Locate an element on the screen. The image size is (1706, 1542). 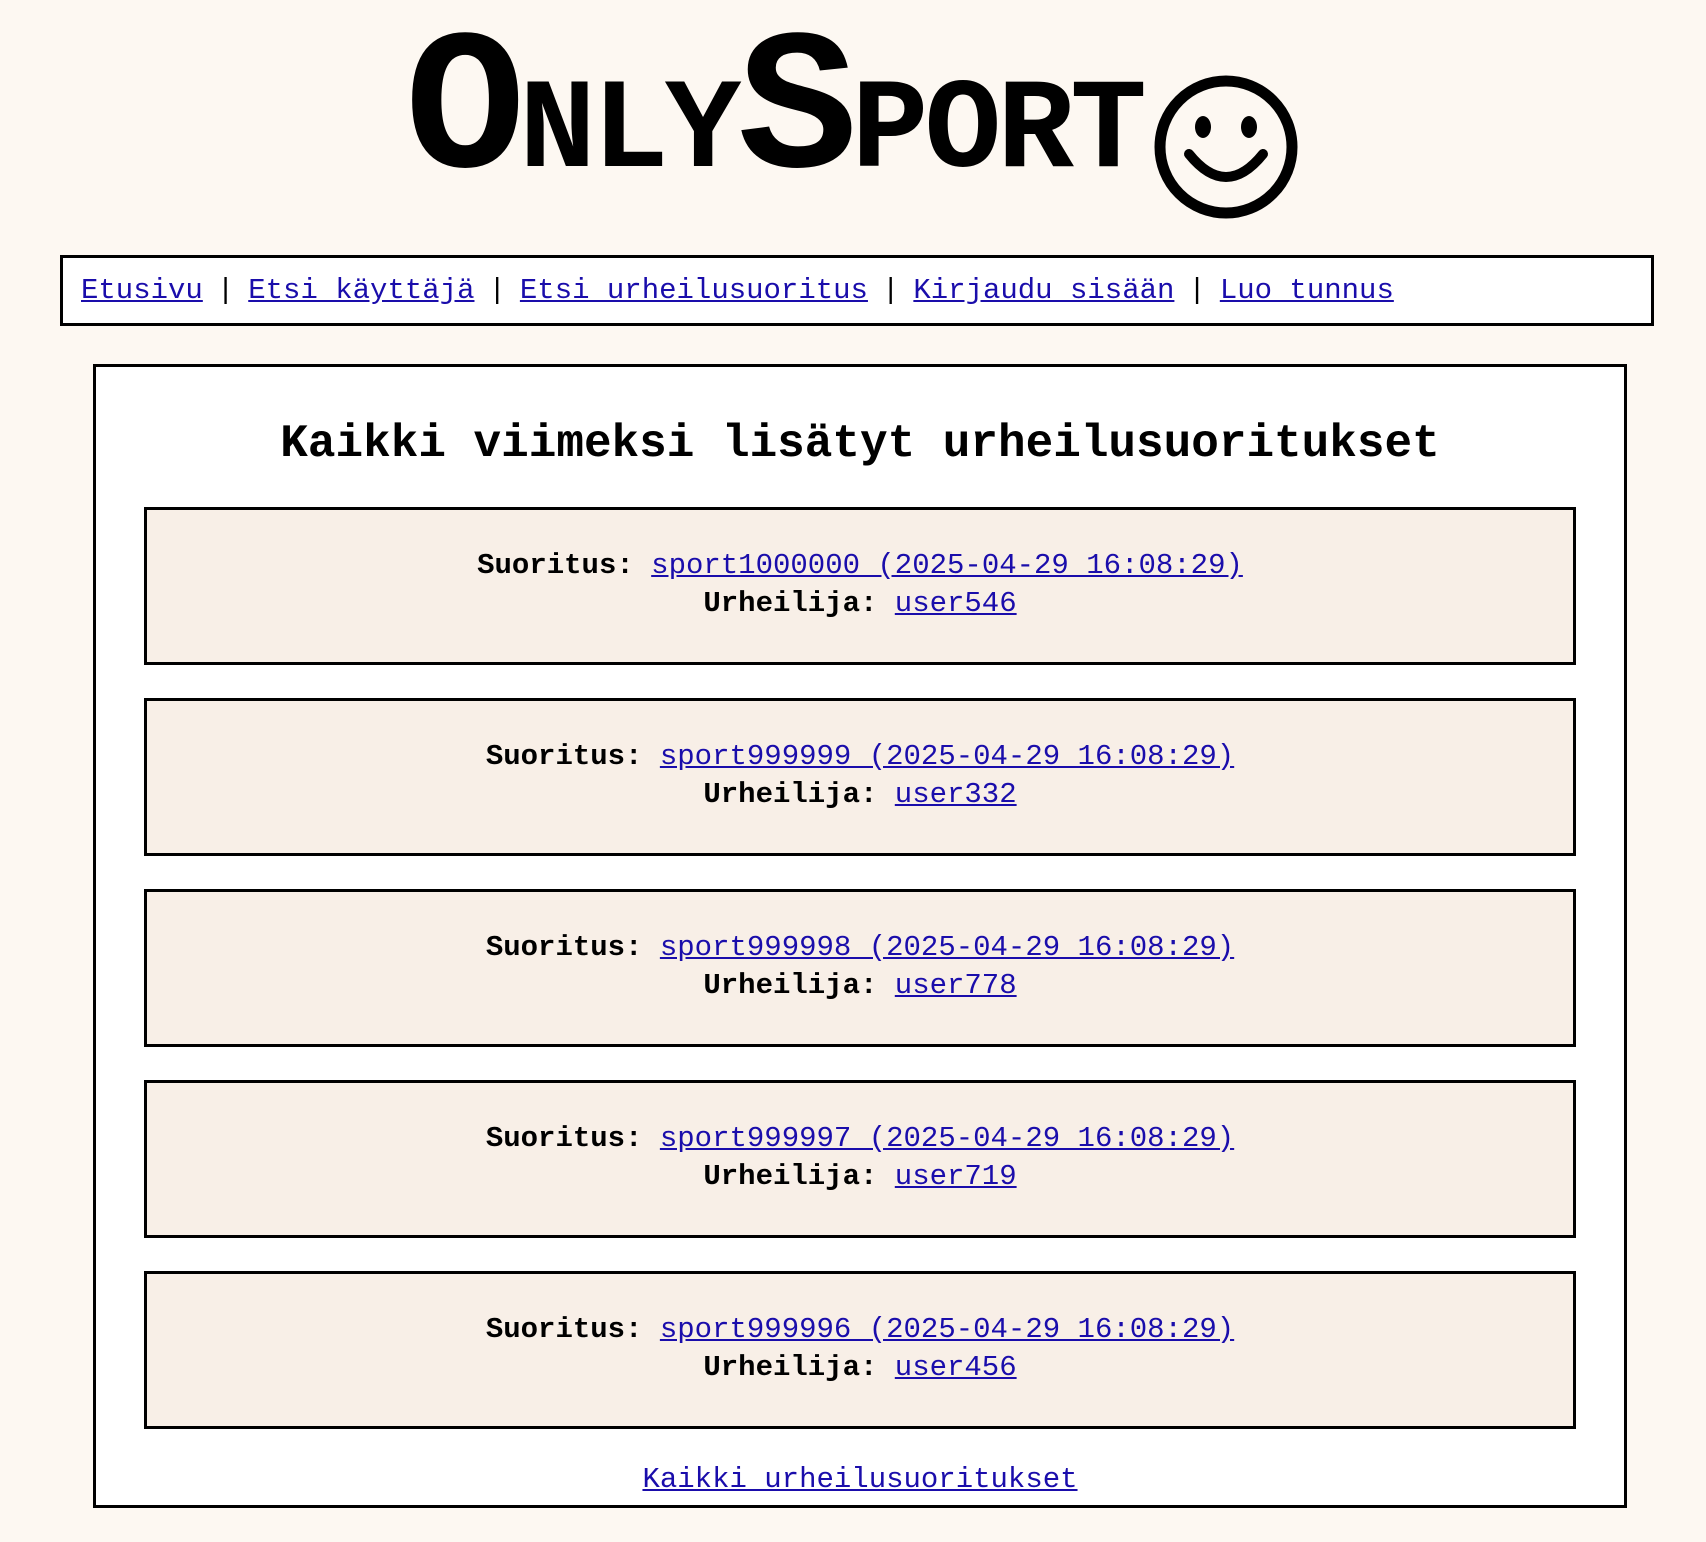
all-performances-container: Kaikki urheilusuoritukset is located at coordinates (860, 1480).